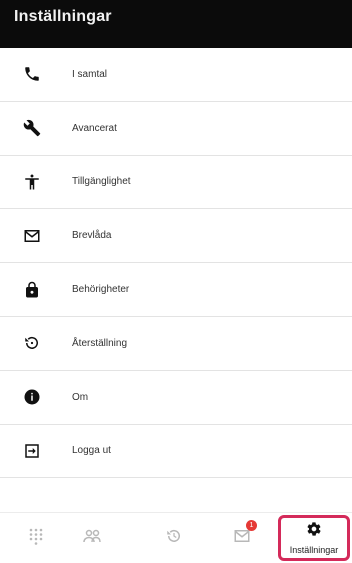  What do you see at coordinates (176, 398) in the screenshot?
I see `settings-item-about: Om` at bounding box center [176, 398].